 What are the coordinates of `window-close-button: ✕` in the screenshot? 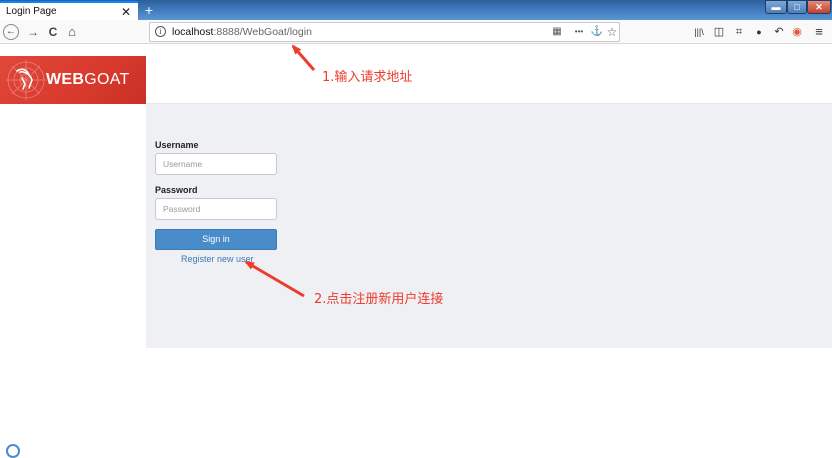 It's located at (819, 7).